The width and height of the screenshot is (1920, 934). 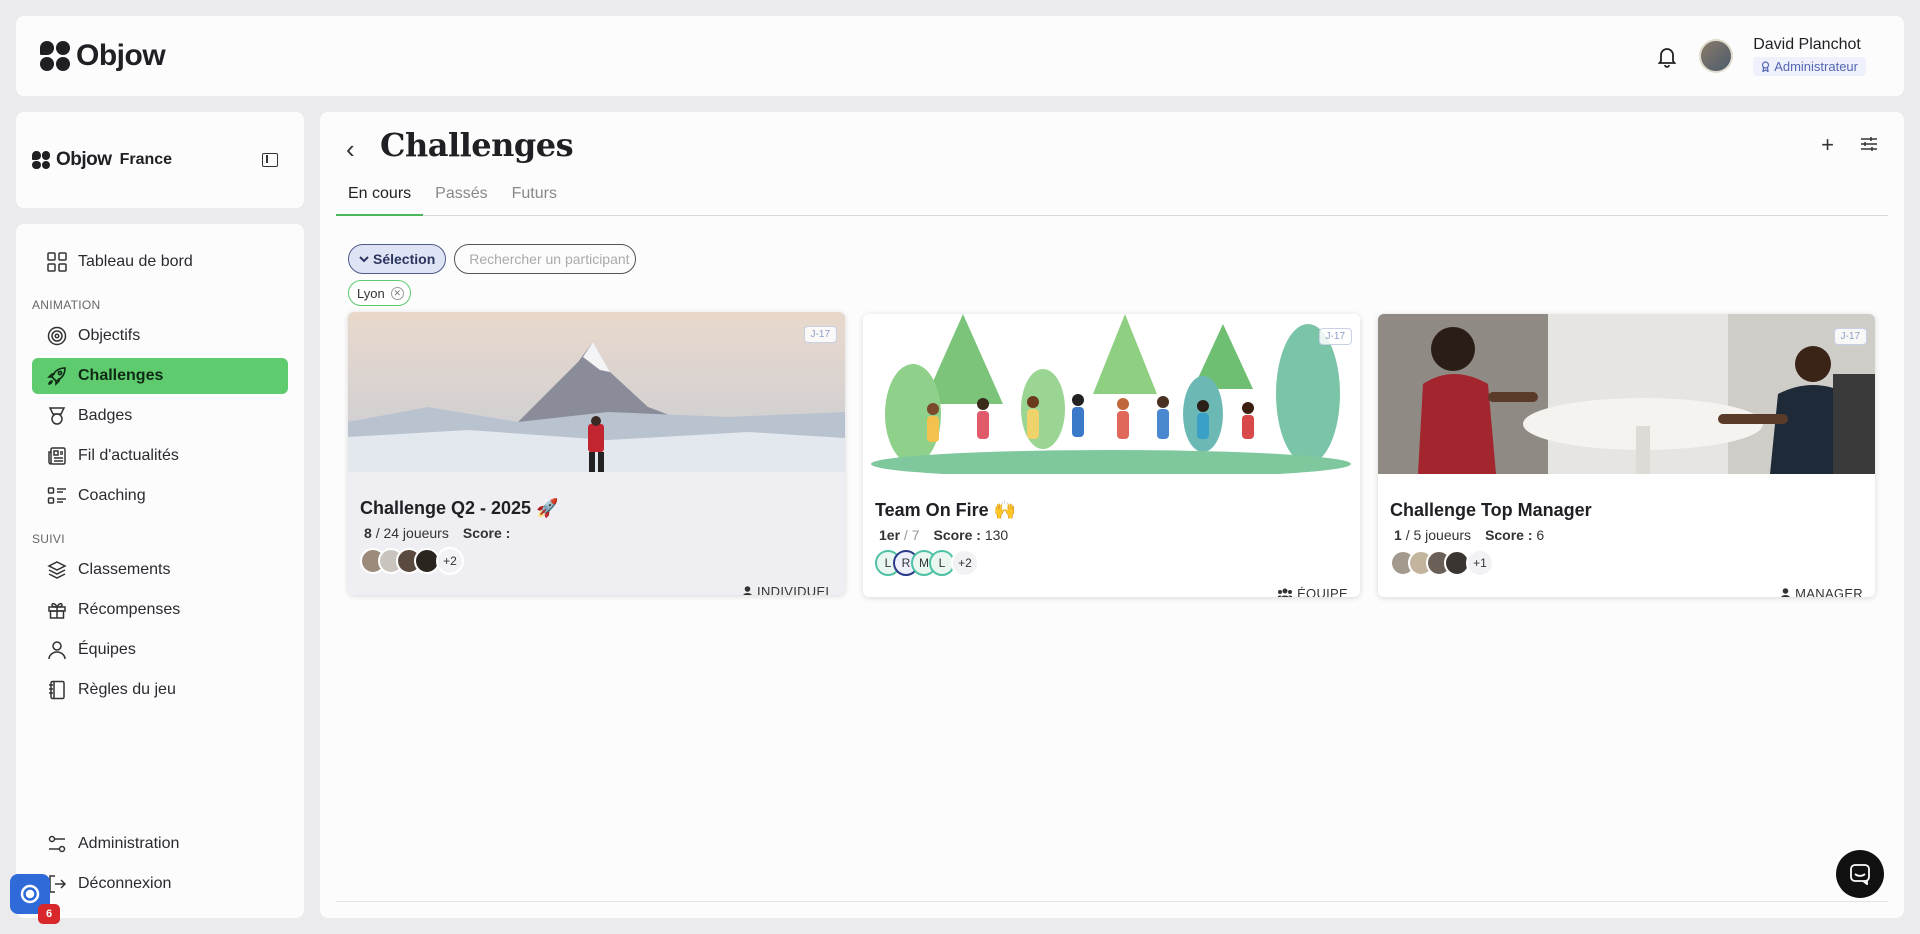 I want to click on user-avatar, so click(x=1716, y=56).